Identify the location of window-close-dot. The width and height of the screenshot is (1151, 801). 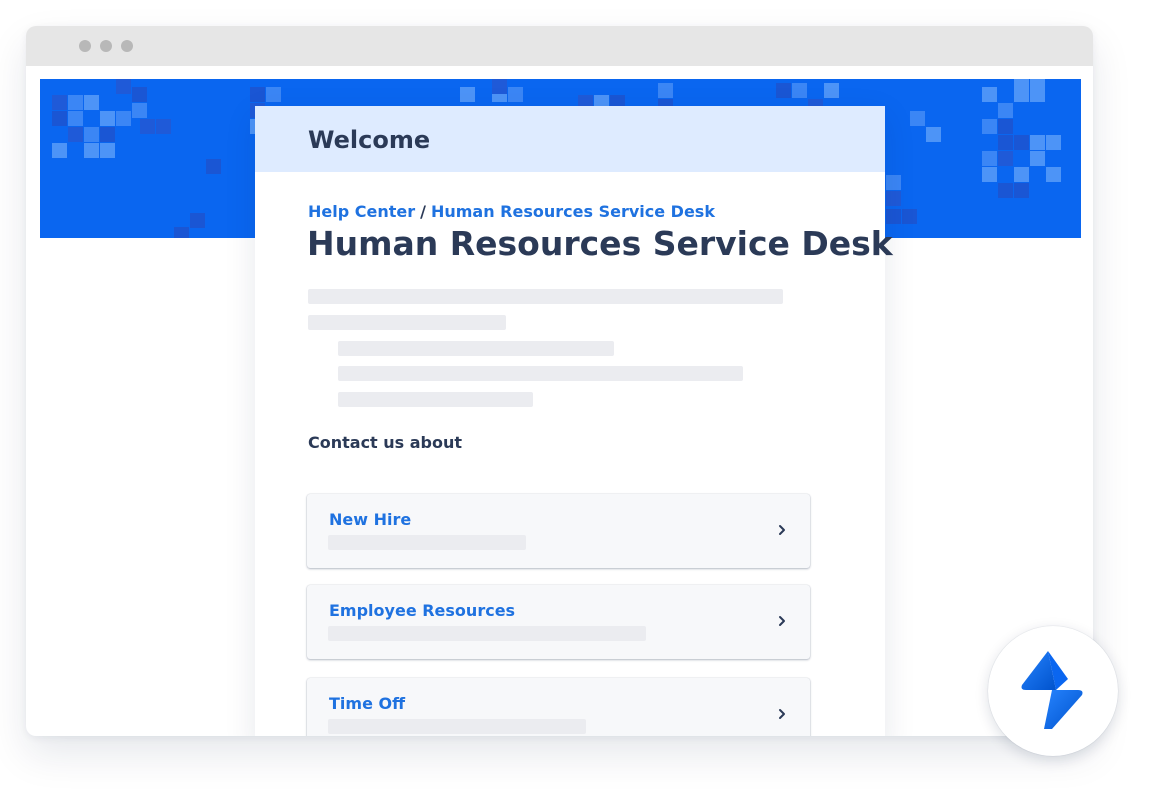
(85, 46).